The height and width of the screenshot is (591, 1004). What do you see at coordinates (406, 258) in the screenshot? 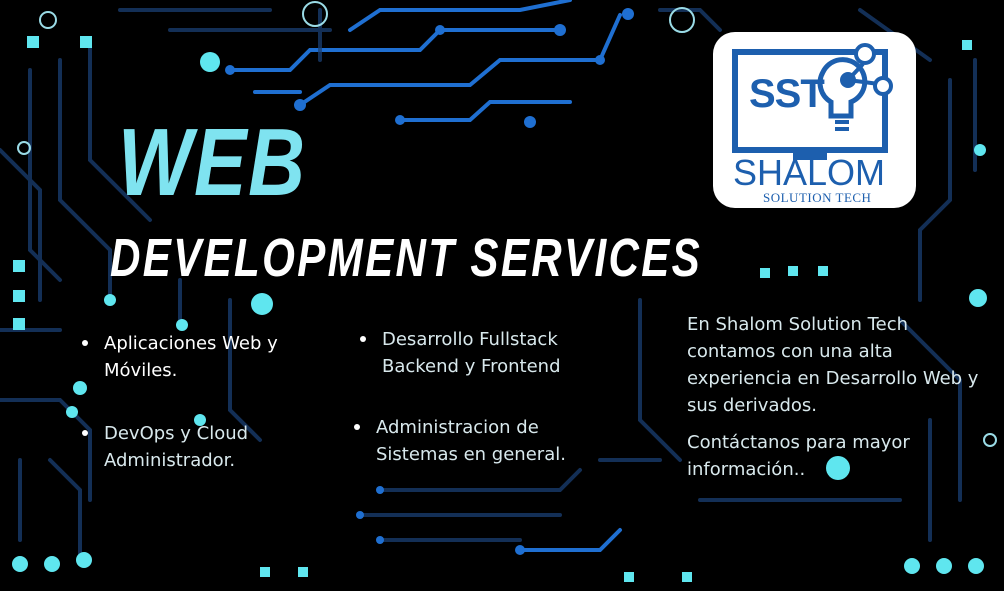
I see `title-development-services: DEVELOPMENT SERVICES` at bounding box center [406, 258].